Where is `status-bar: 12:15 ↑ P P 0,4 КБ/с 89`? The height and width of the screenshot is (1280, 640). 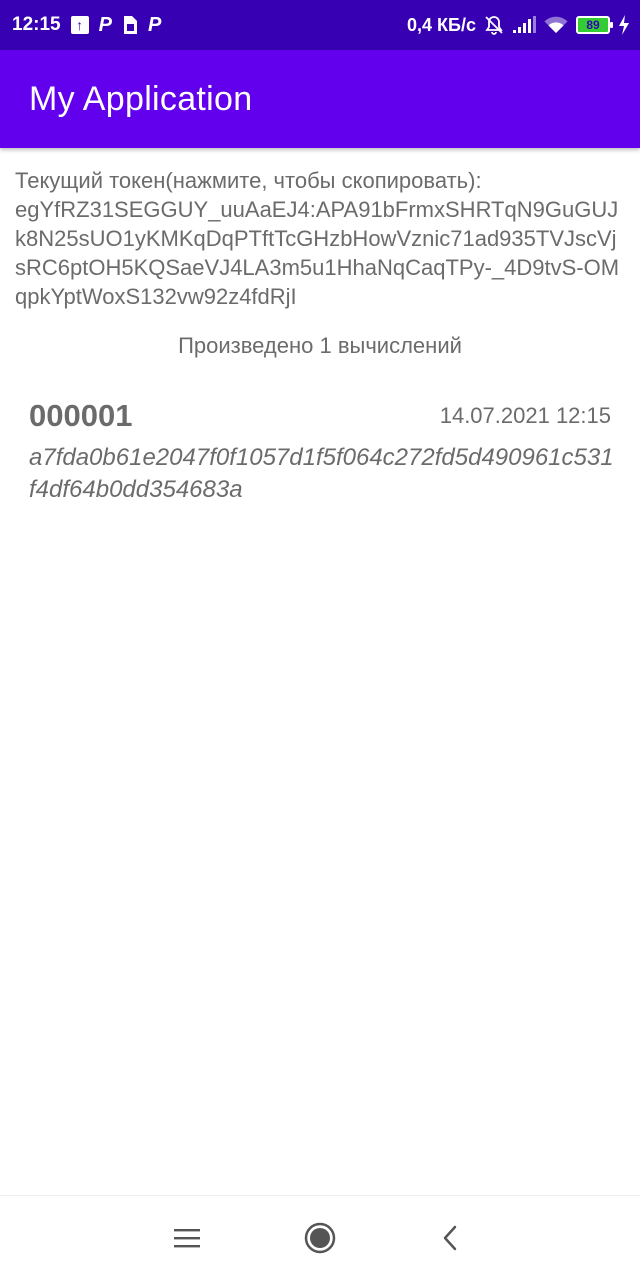 status-bar: 12:15 ↑ P P 0,4 КБ/с 89 is located at coordinates (320, 25).